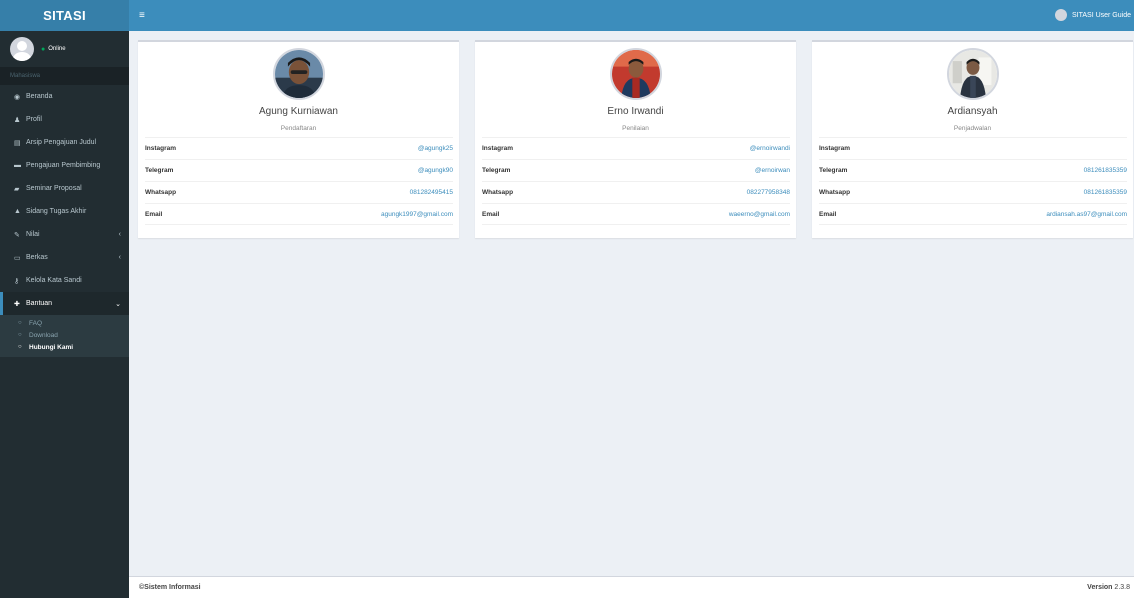 This screenshot has width=1134, height=598. I want to click on whatsapp-value: 081261835359, so click(1105, 192).